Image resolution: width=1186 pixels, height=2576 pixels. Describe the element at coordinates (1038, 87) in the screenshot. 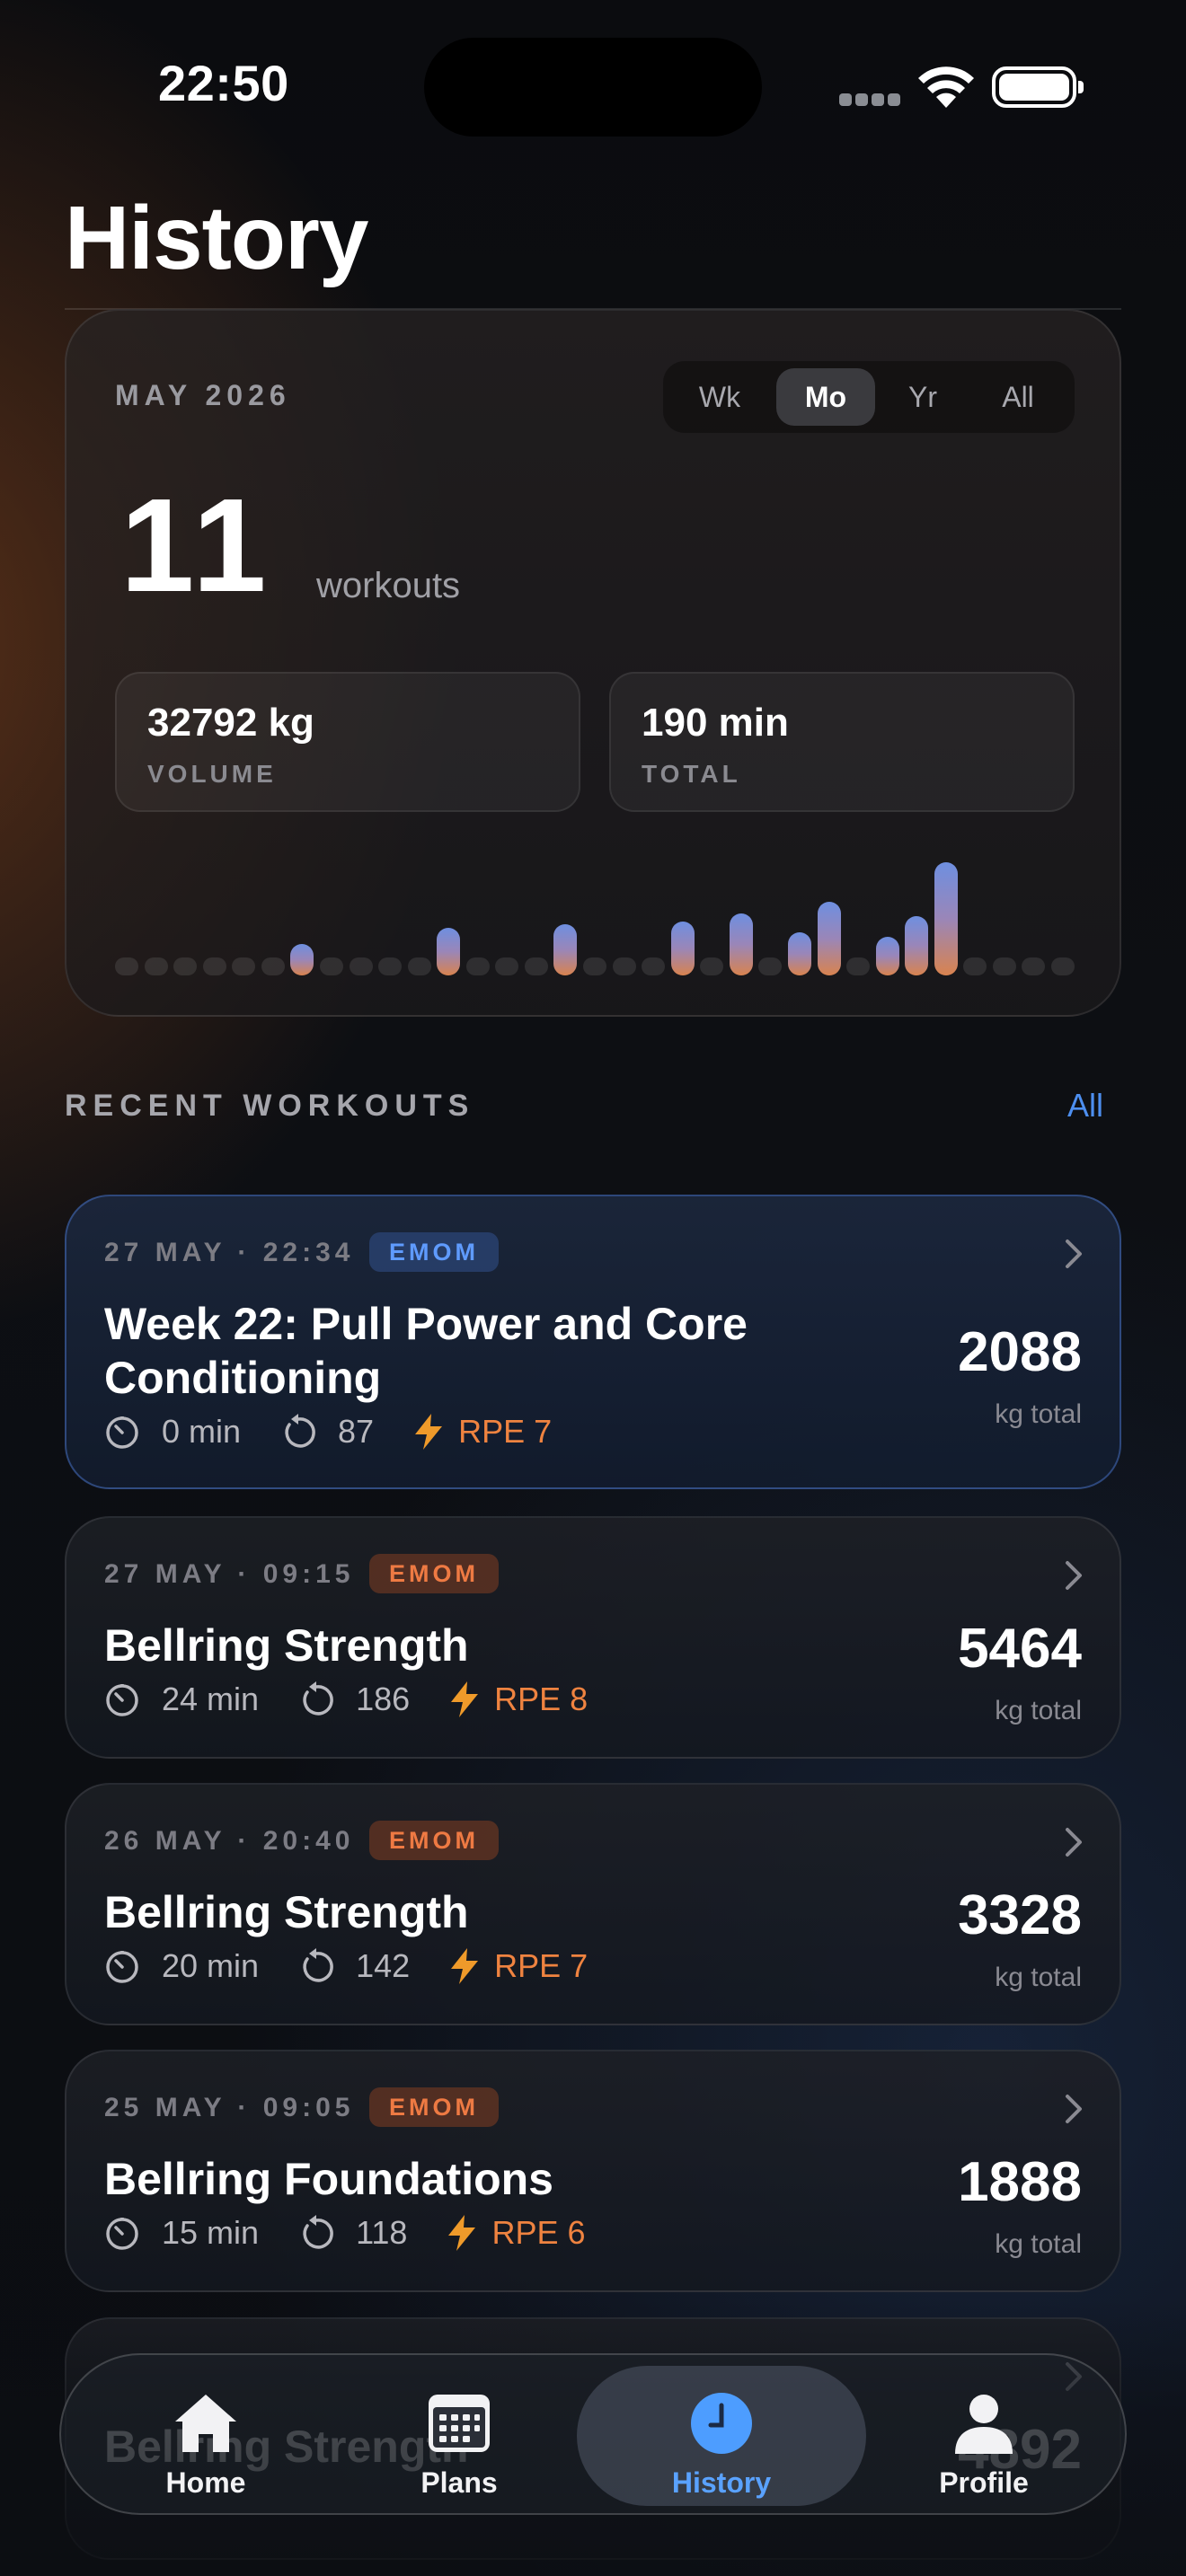

I see `battery-icon` at that location.